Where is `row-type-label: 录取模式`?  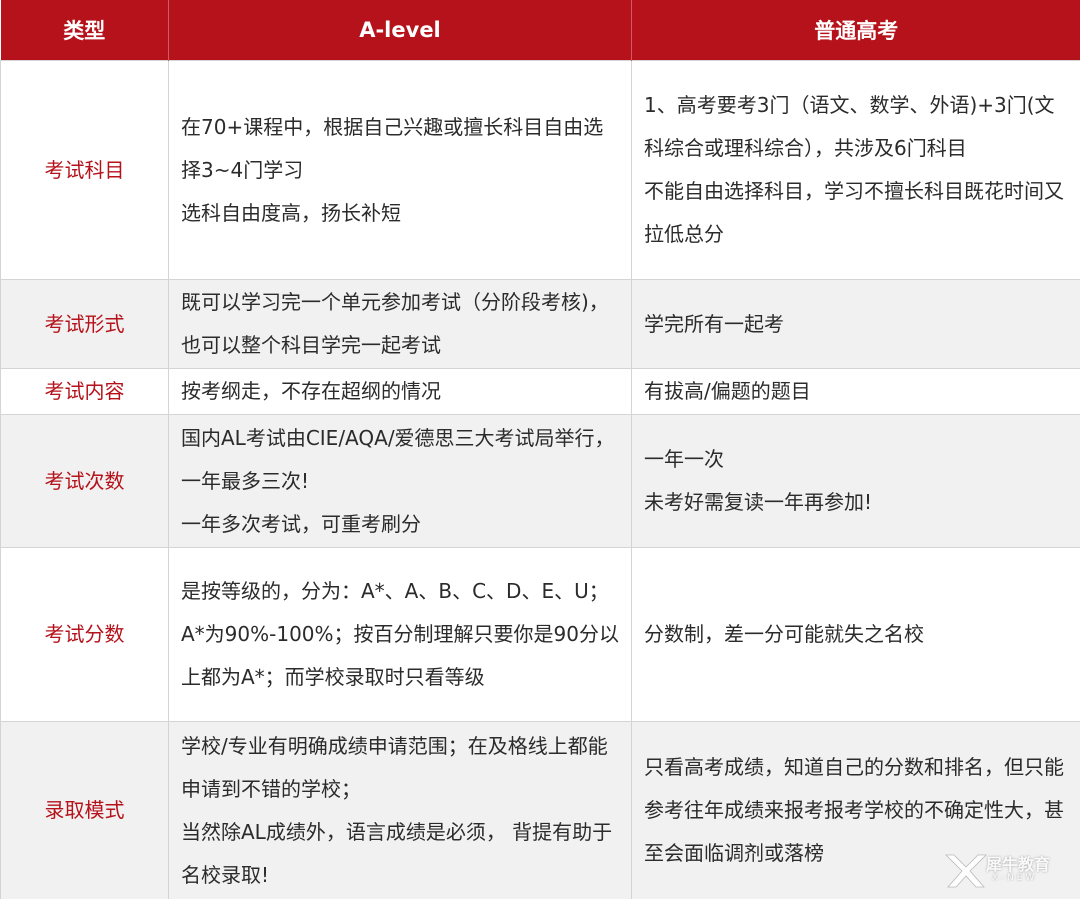 row-type-label: 录取模式 is located at coordinates (84, 810).